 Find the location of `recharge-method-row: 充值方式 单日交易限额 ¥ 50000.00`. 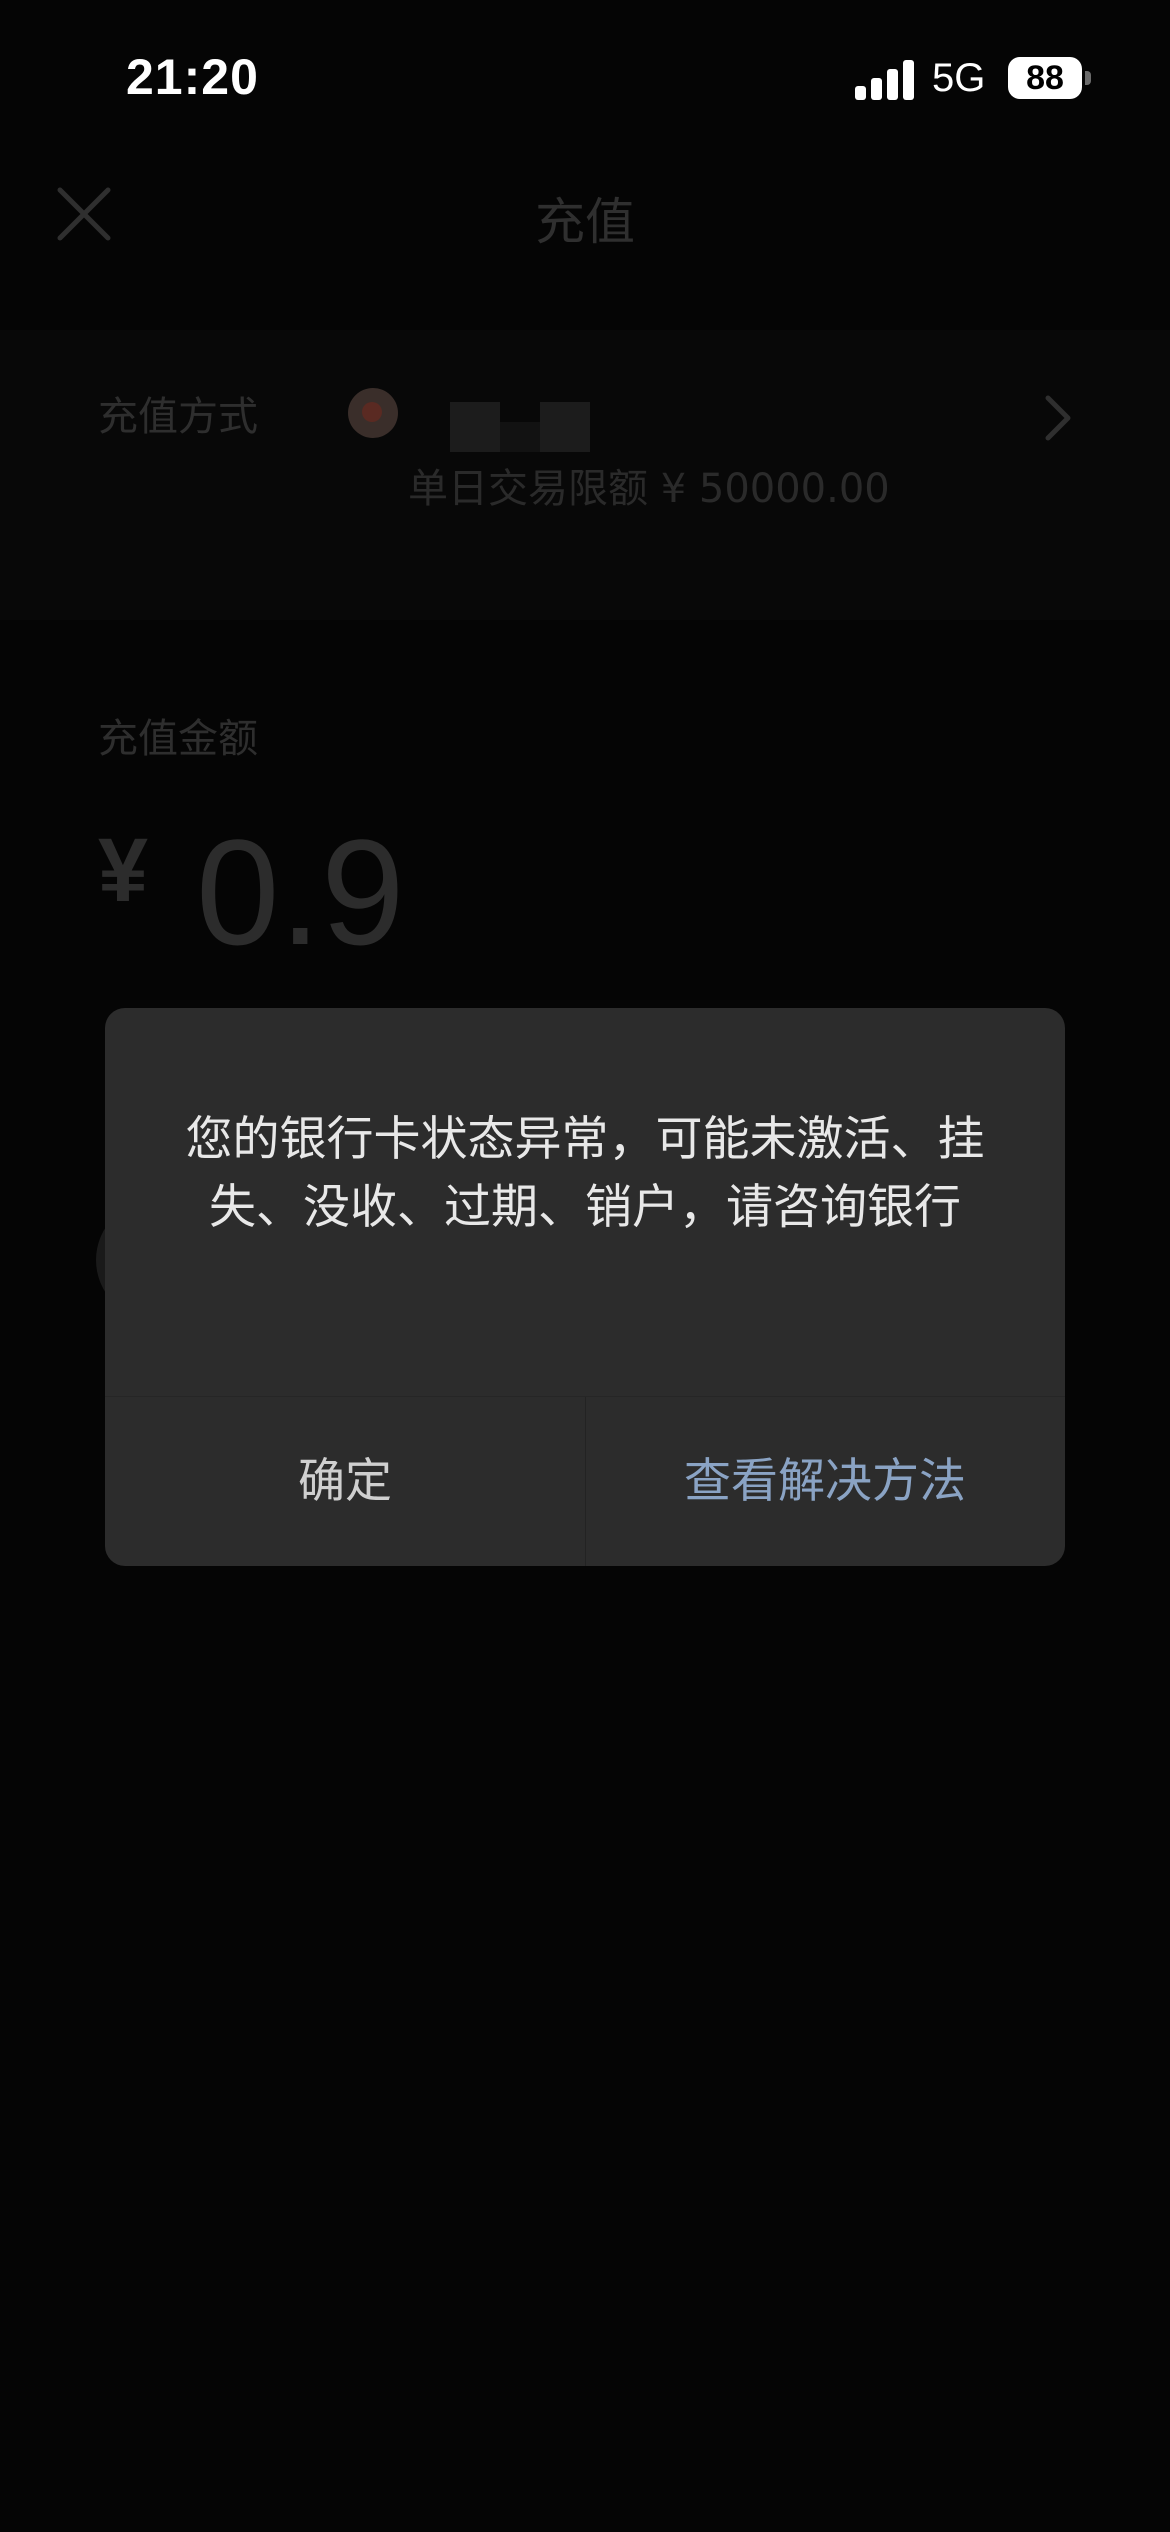

recharge-method-row: 充值方式 单日交易限额 ¥ 50000.00 is located at coordinates (585, 475).